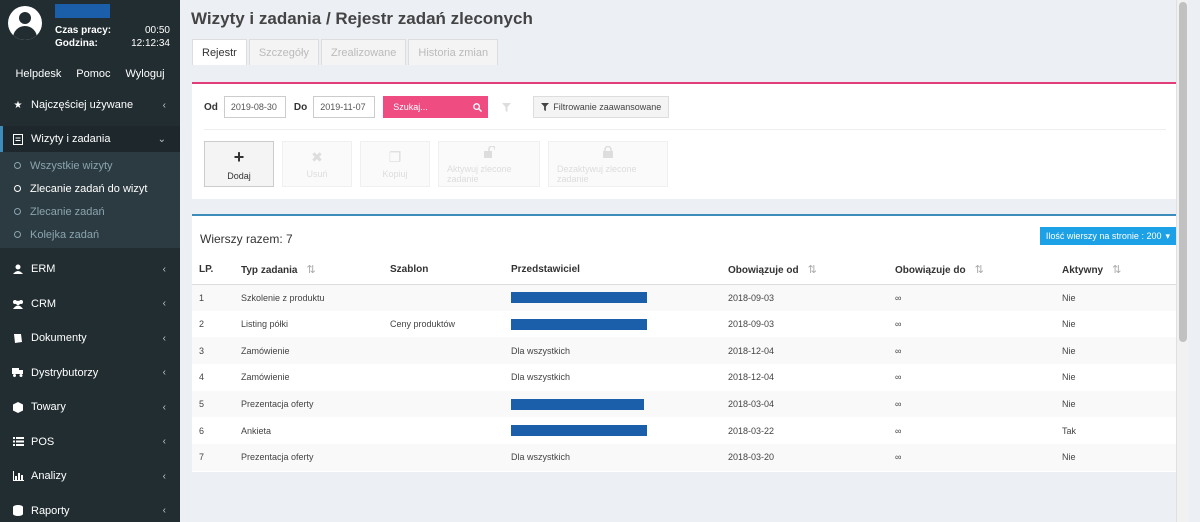 The image size is (1200, 522). What do you see at coordinates (90, 269) in the screenshot?
I see `sidebar-item-erm: ERM ‹` at bounding box center [90, 269].